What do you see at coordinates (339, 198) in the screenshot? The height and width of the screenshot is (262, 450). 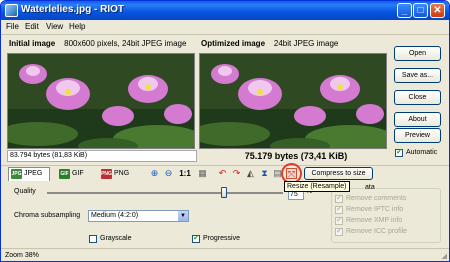 I see `remove-comments-checkbox` at bounding box center [339, 198].